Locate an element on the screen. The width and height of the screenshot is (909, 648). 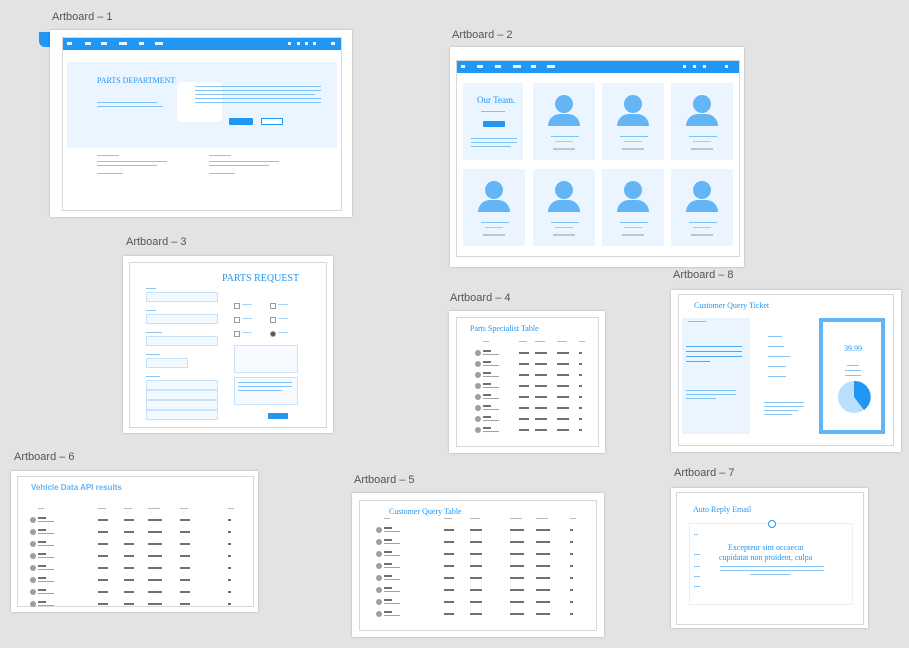
artboard-4-frame: Parts Specialist Table is located at coordinates (527, 382).